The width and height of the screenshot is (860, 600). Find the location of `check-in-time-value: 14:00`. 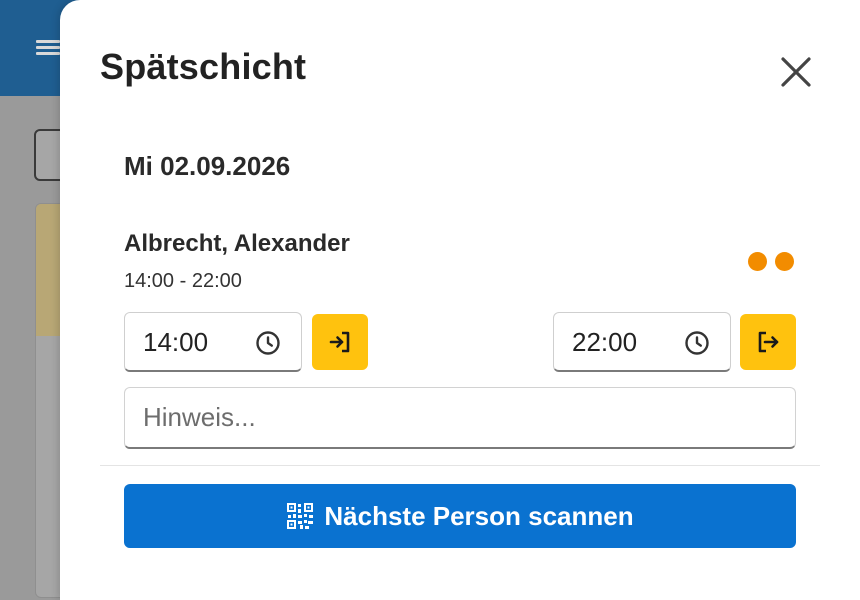

check-in-time-value: 14:00 is located at coordinates (175, 342).